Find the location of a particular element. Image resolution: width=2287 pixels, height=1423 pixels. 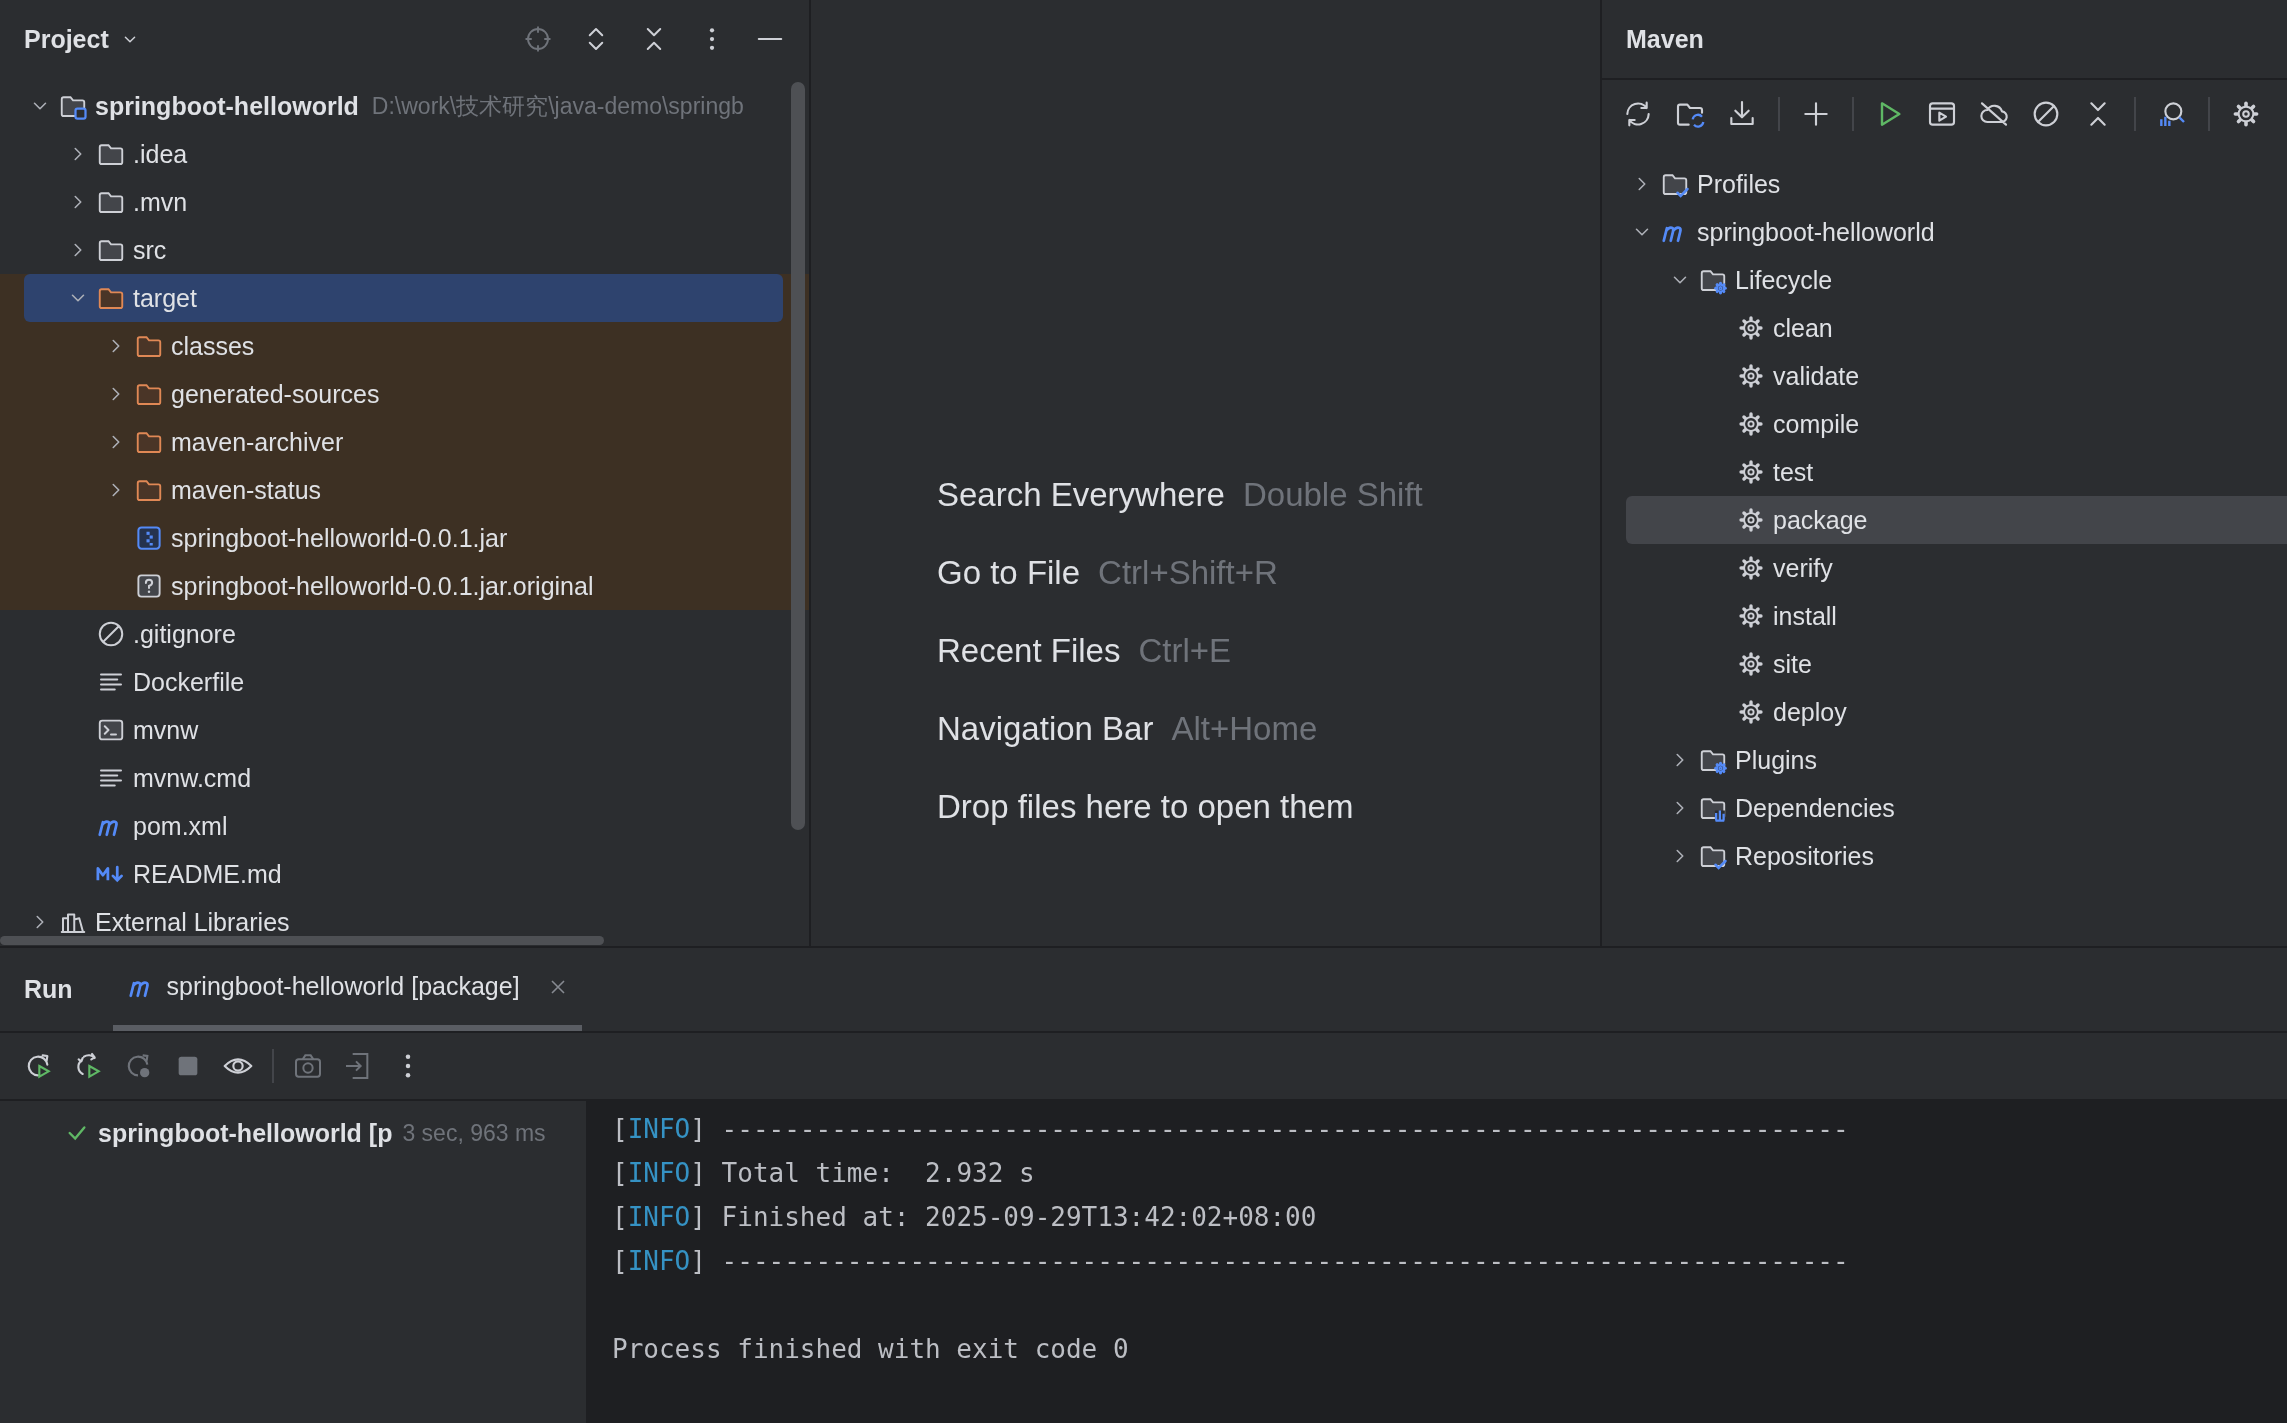

panel-title: Project is located at coordinates (66, 39).